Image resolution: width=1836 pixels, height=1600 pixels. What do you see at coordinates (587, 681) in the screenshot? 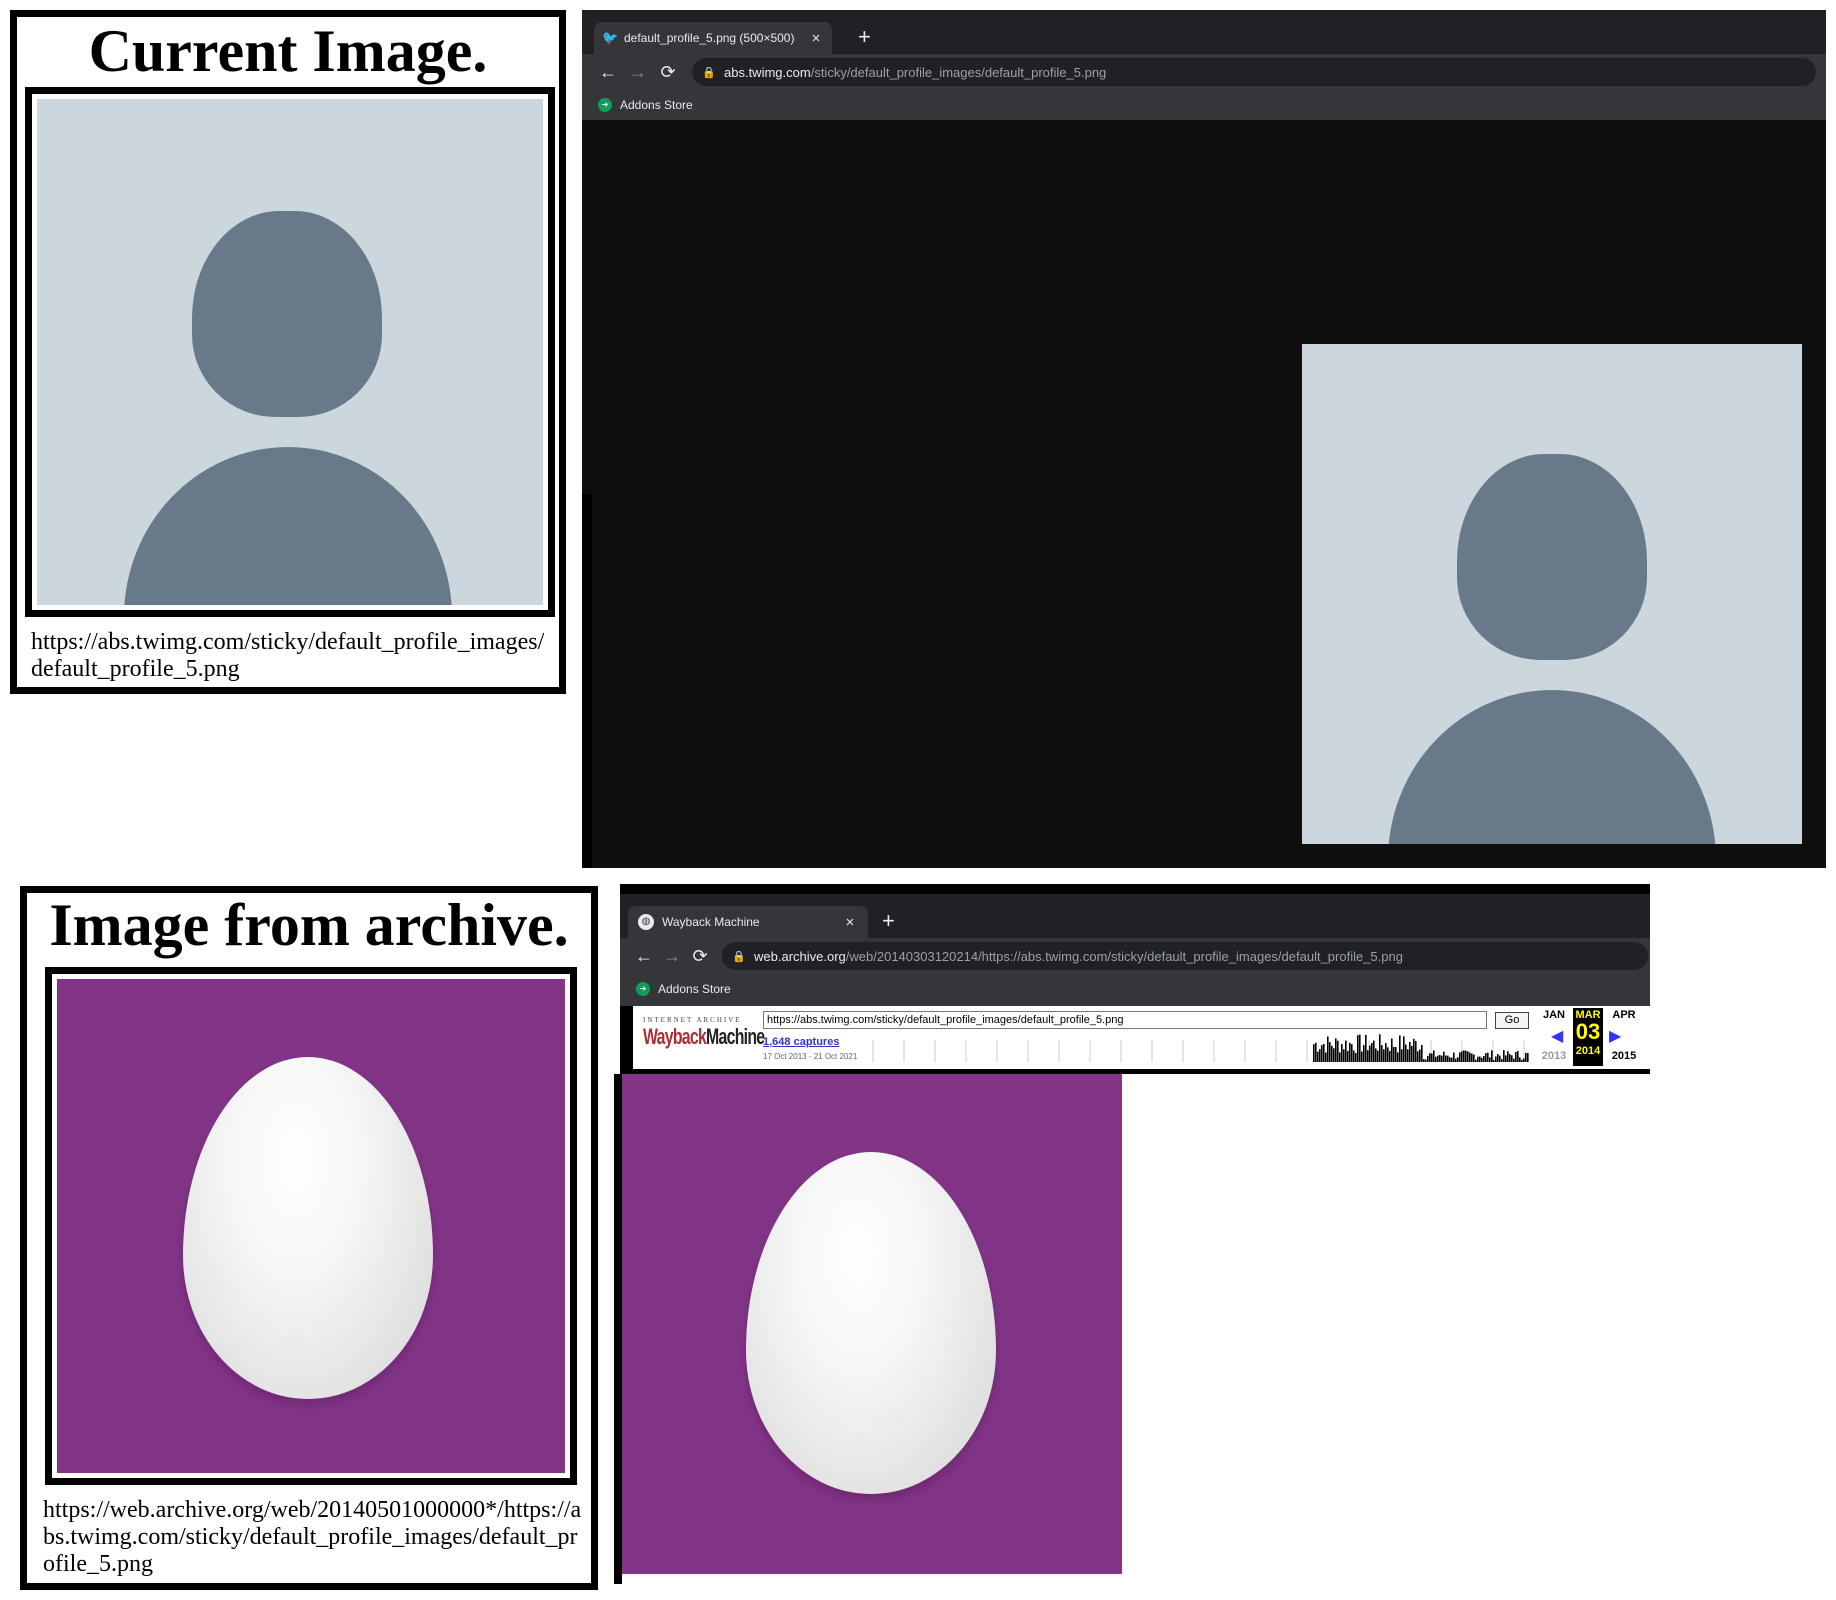
I see `window-edge` at bounding box center [587, 681].